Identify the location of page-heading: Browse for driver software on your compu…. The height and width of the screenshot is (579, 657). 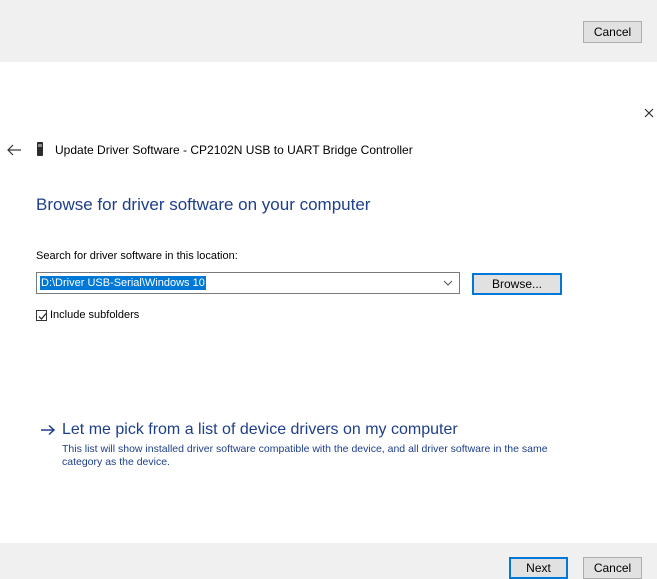
(203, 204).